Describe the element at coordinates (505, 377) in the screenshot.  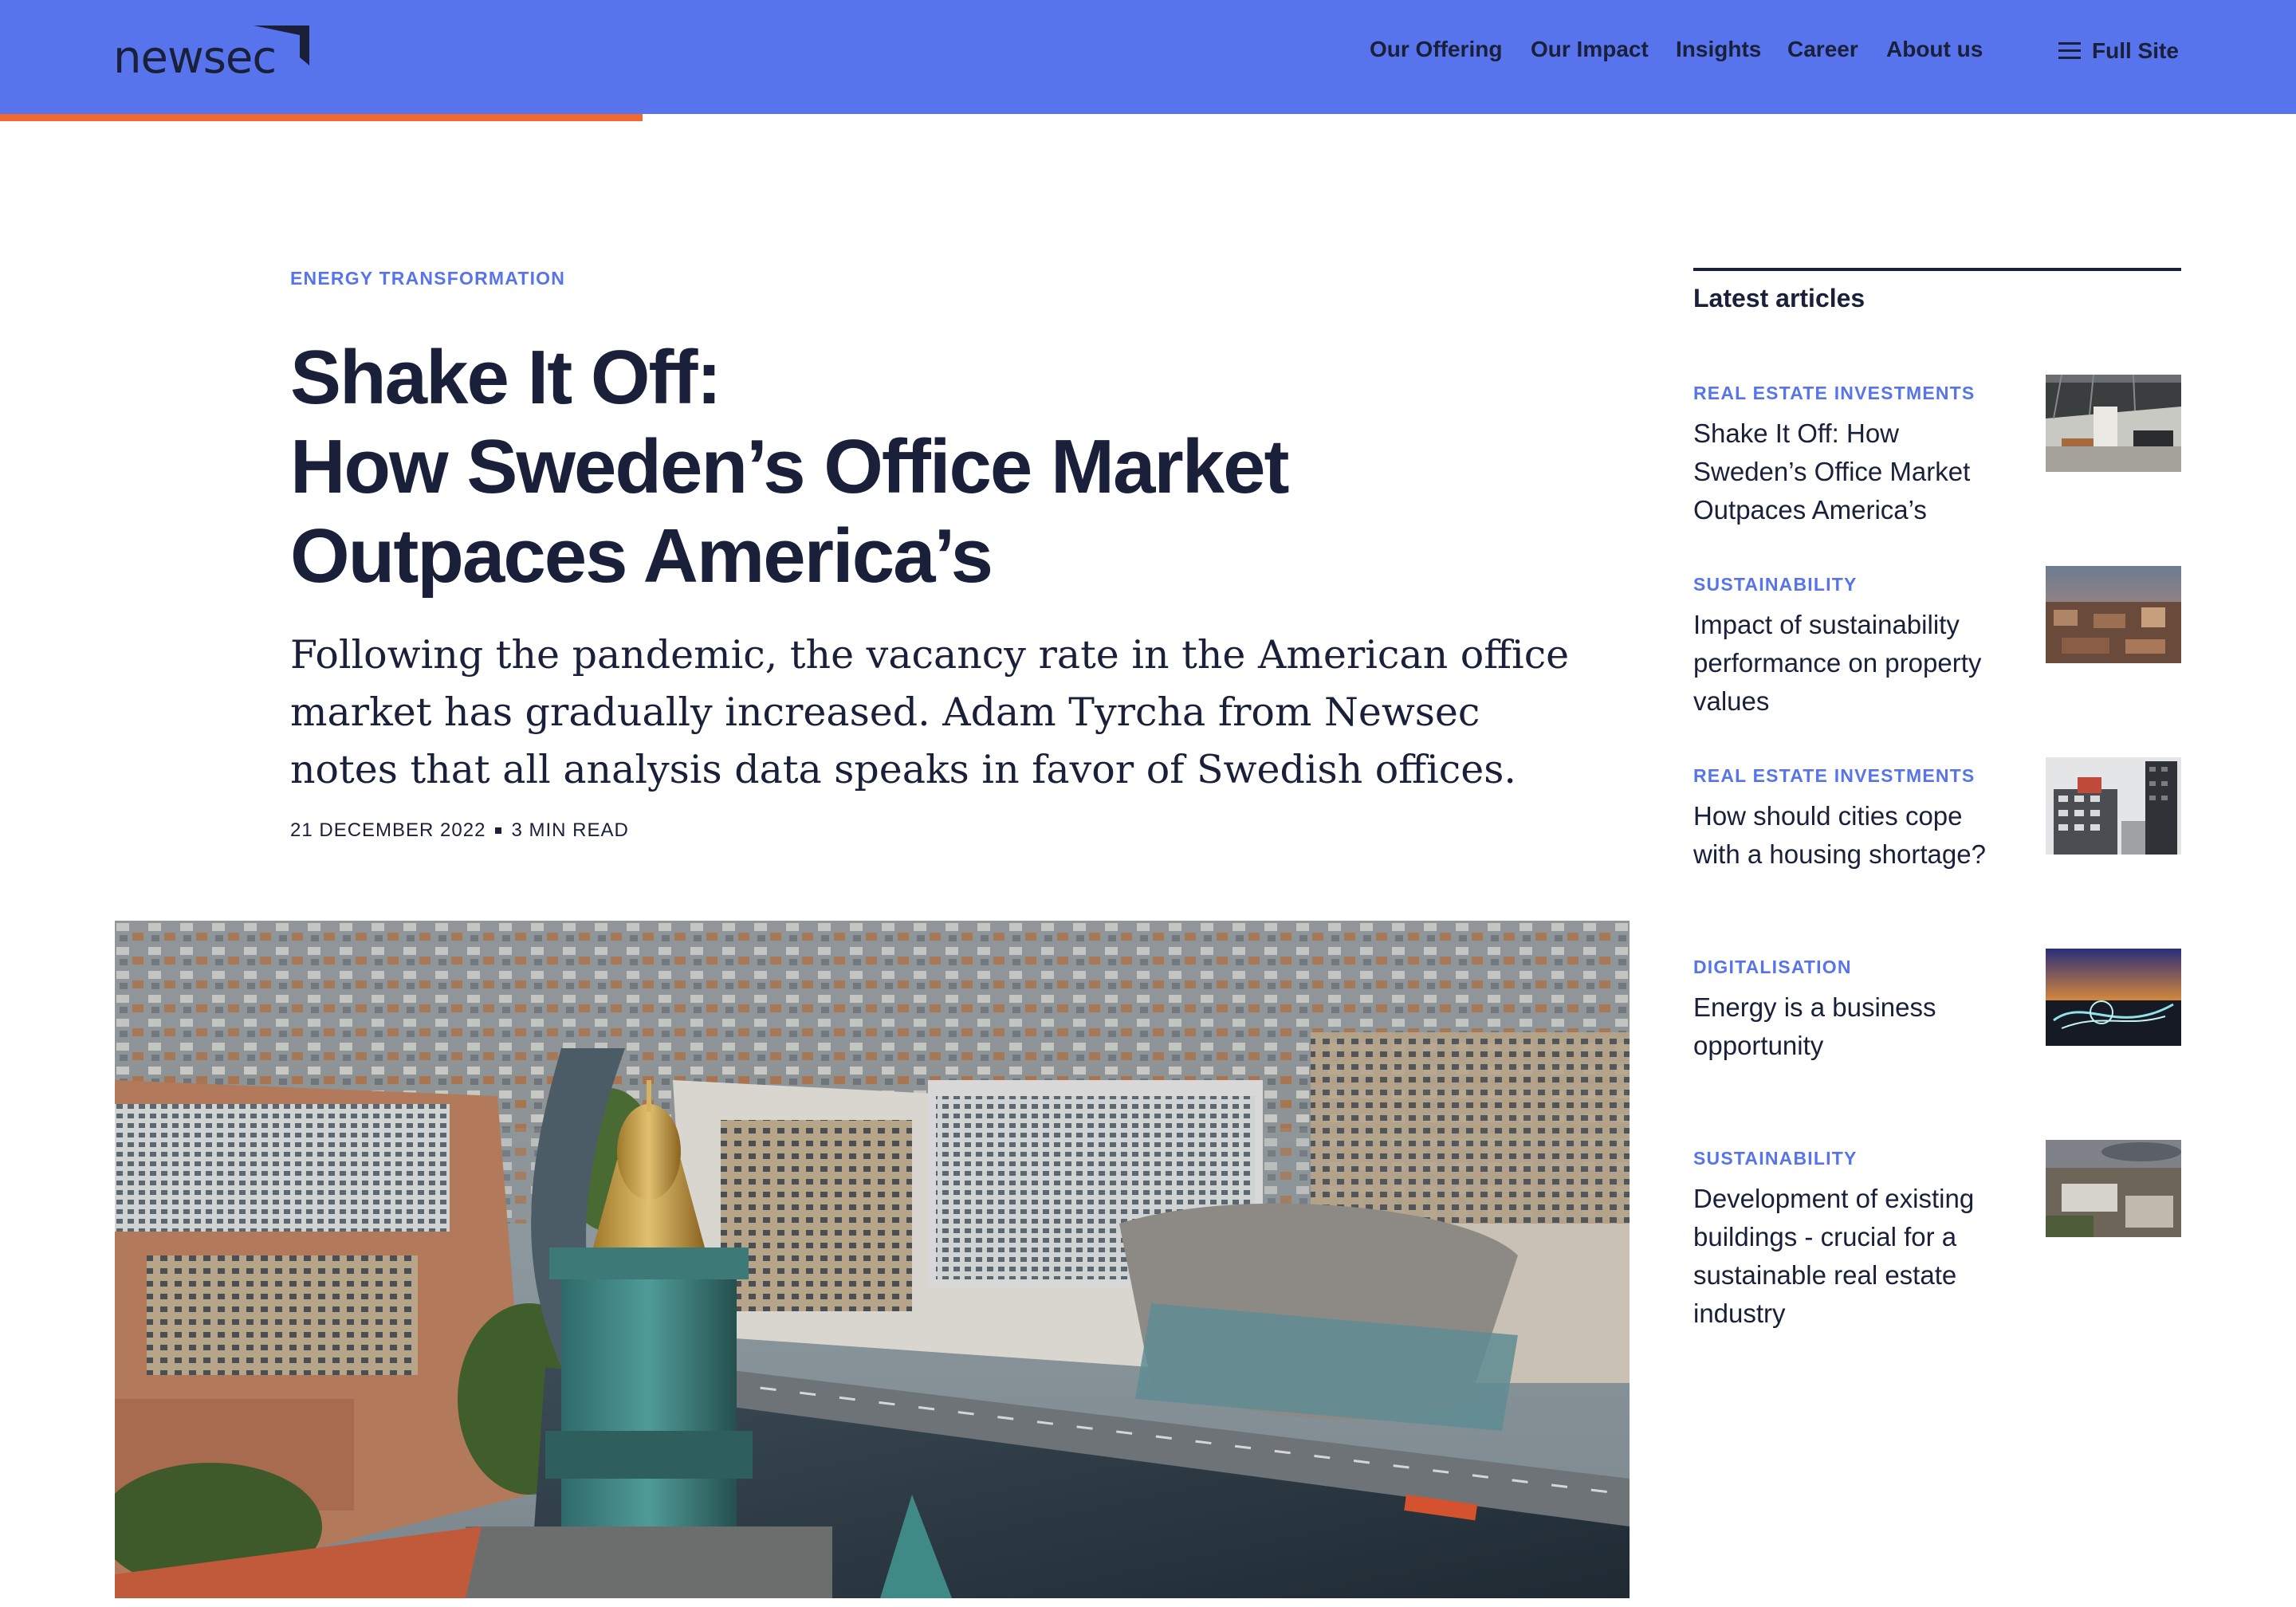
I see `title-line: Shake It Off:` at that location.